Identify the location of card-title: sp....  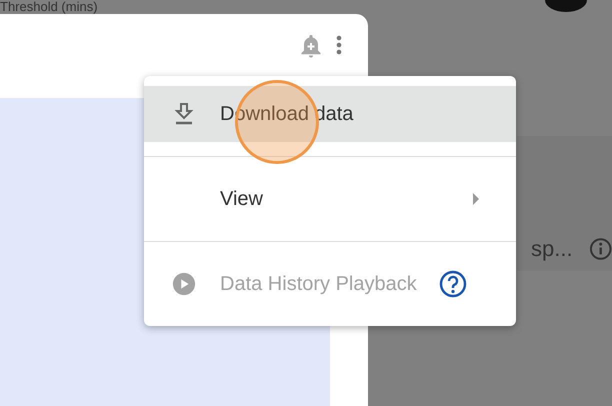
(552, 249).